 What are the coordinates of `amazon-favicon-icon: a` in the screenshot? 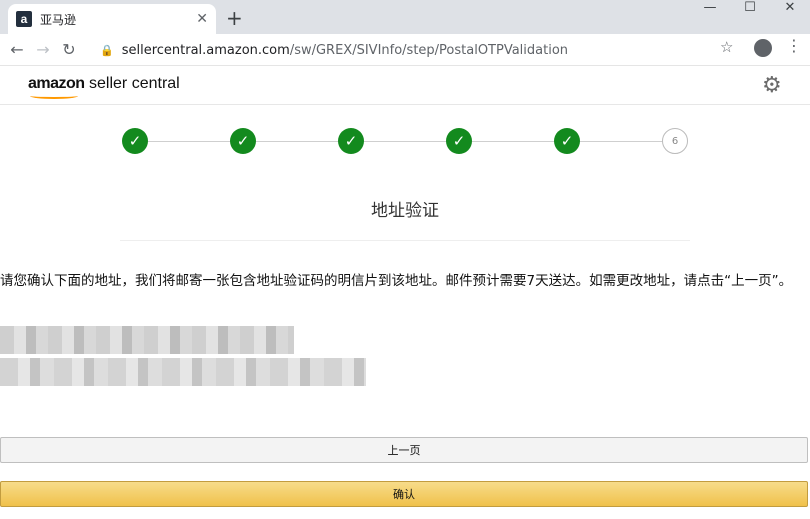 It's located at (24, 19).